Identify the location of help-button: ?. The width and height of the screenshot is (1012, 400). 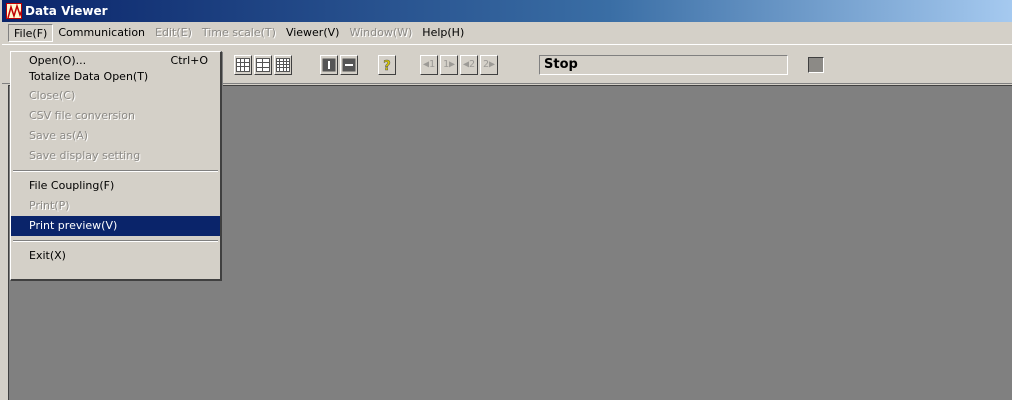
(387, 65).